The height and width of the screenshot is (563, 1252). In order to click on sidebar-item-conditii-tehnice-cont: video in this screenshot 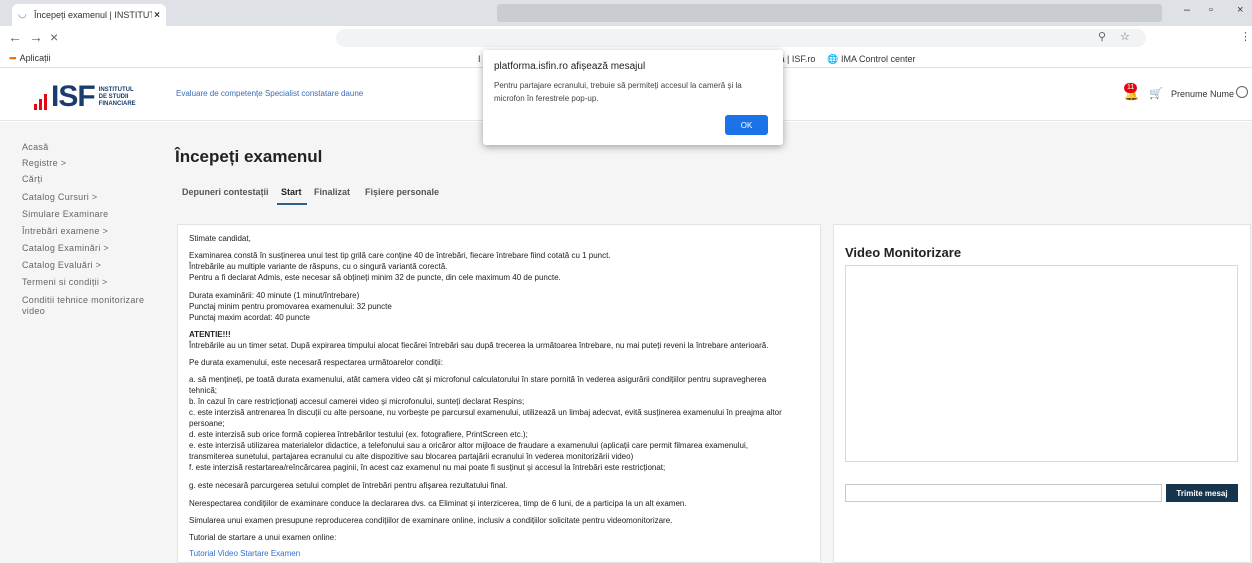, I will do `click(33, 311)`.